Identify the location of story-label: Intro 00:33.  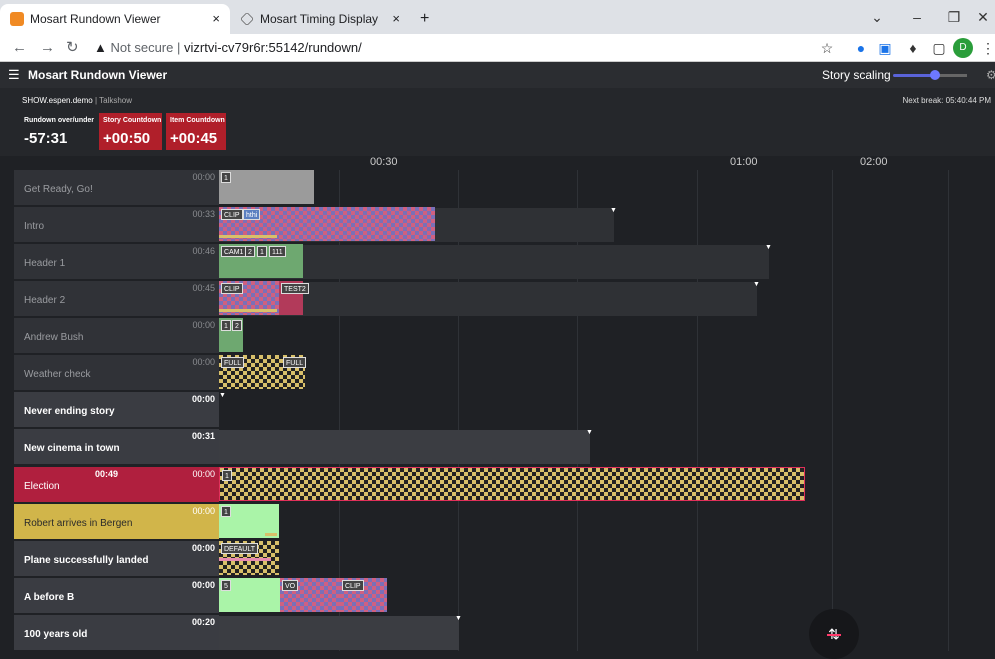
(116, 224).